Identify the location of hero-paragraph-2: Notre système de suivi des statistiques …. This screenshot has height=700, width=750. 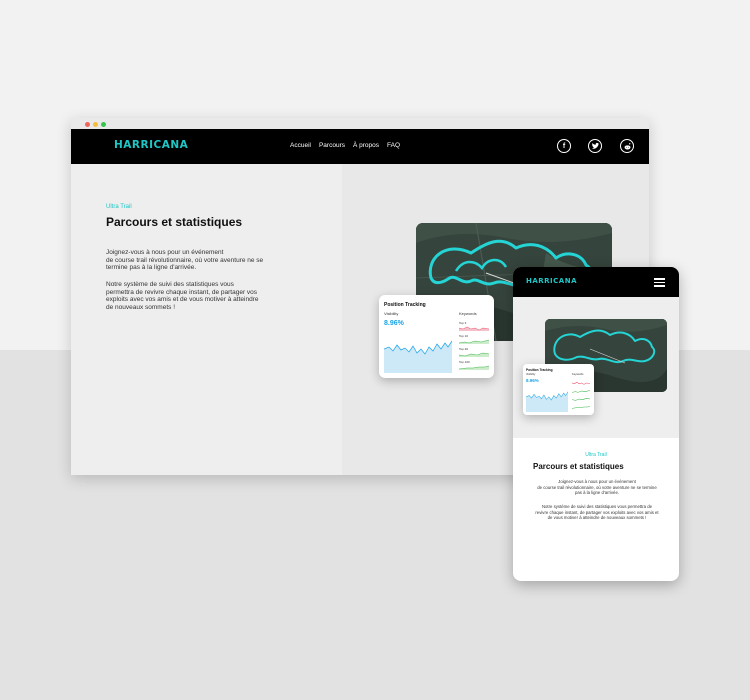
(196, 296).